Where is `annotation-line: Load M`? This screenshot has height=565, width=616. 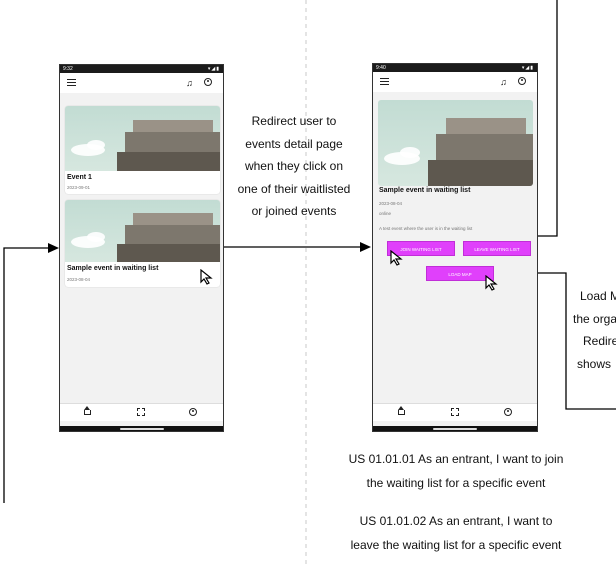
annotation-line: Load M is located at coordinates (598, 296).